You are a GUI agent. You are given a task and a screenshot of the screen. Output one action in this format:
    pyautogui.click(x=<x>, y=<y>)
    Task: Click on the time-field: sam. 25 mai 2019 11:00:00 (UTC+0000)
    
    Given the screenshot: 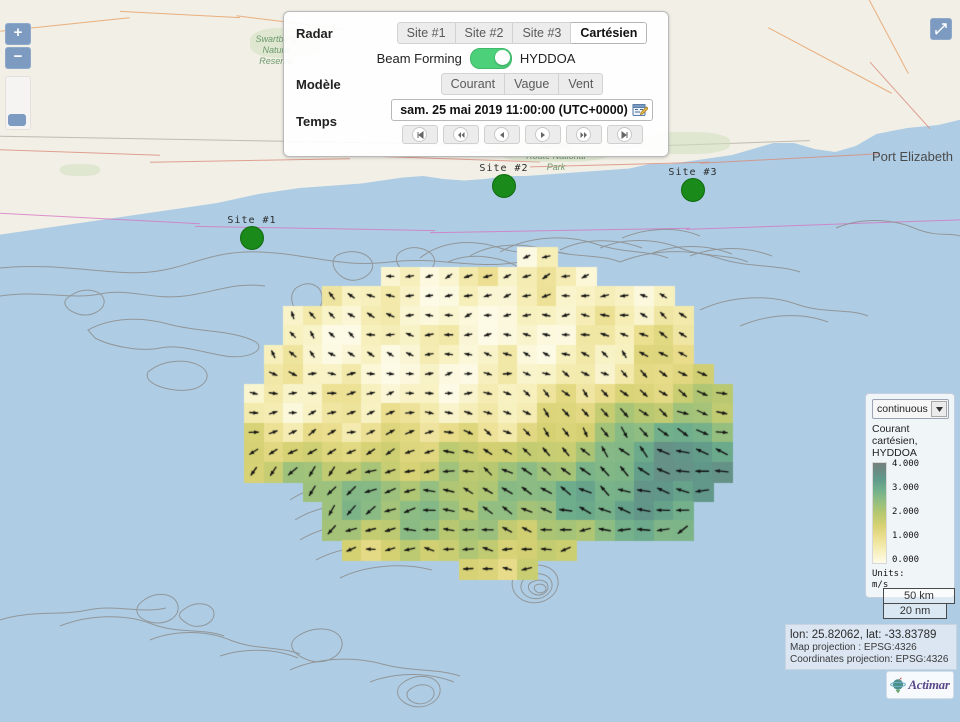 What is the action you would take?
    pyautogui.click(x=522, y=110)
    